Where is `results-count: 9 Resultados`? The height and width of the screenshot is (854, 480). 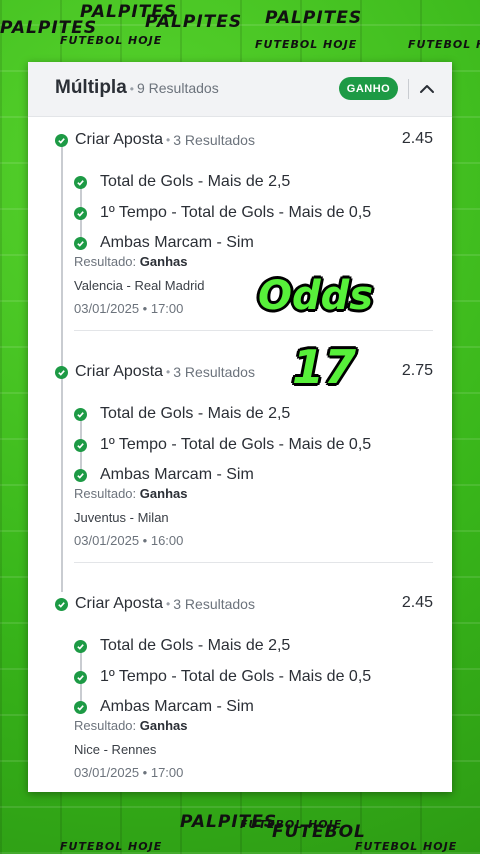
results-count: 9 Resultados is located at coordinates (177, 88).